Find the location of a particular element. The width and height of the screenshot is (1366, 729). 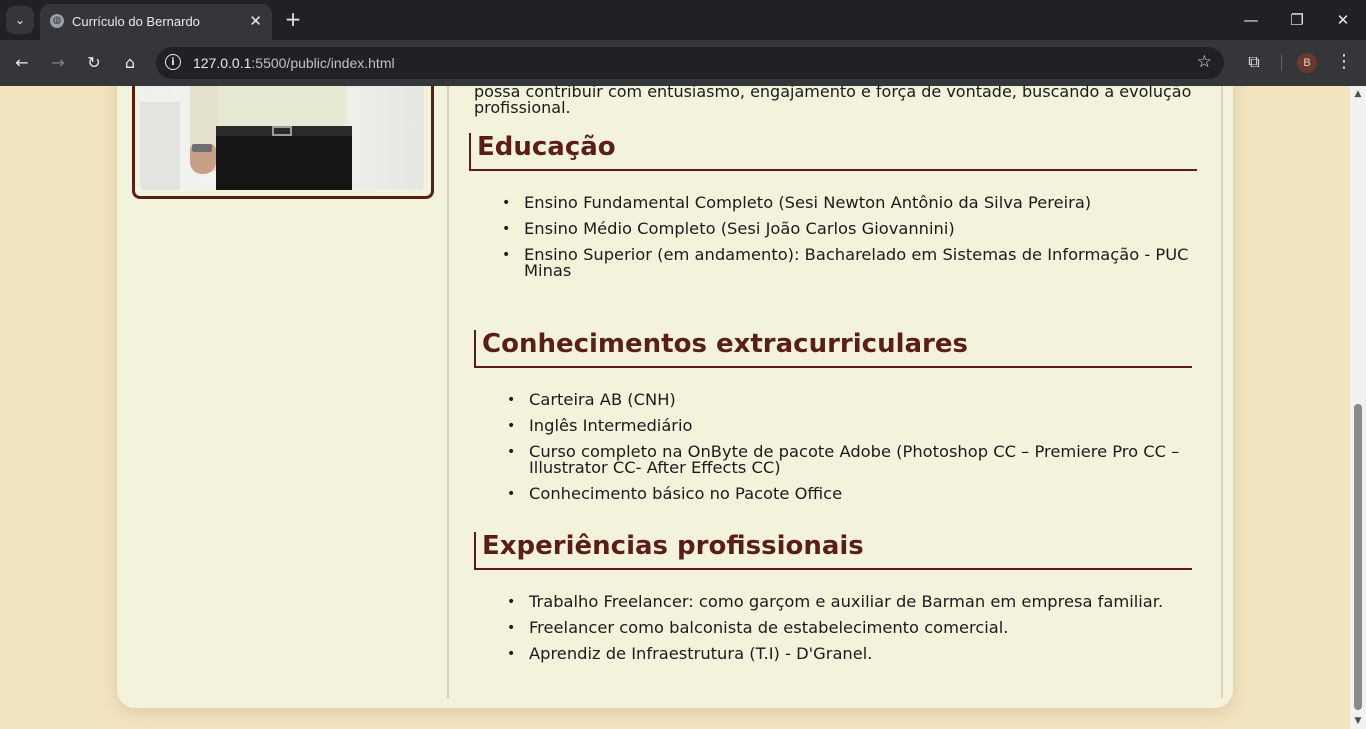

reload-icon: ↻ is located at coordinates (94, 62).